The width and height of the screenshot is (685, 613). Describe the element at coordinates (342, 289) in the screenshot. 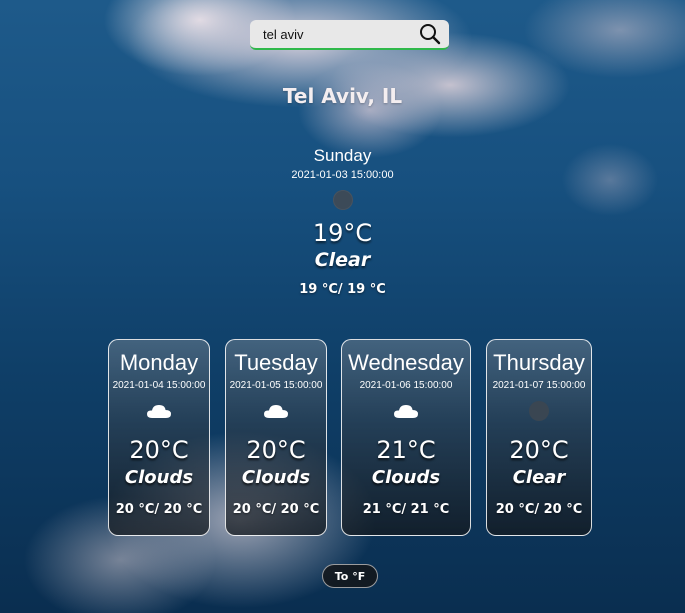

I see `current-temp-range: 19 °C/ 19 °C` at that location.